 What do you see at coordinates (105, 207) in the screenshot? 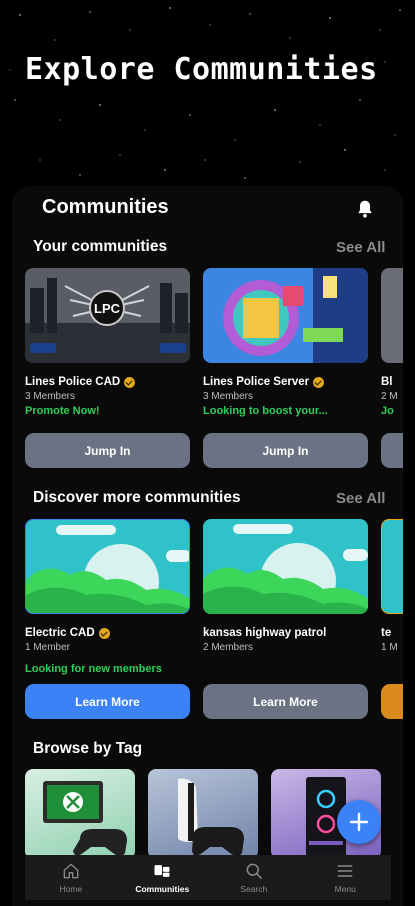
I see `communities-header-title: Communities` at bounding box center [105, 207].